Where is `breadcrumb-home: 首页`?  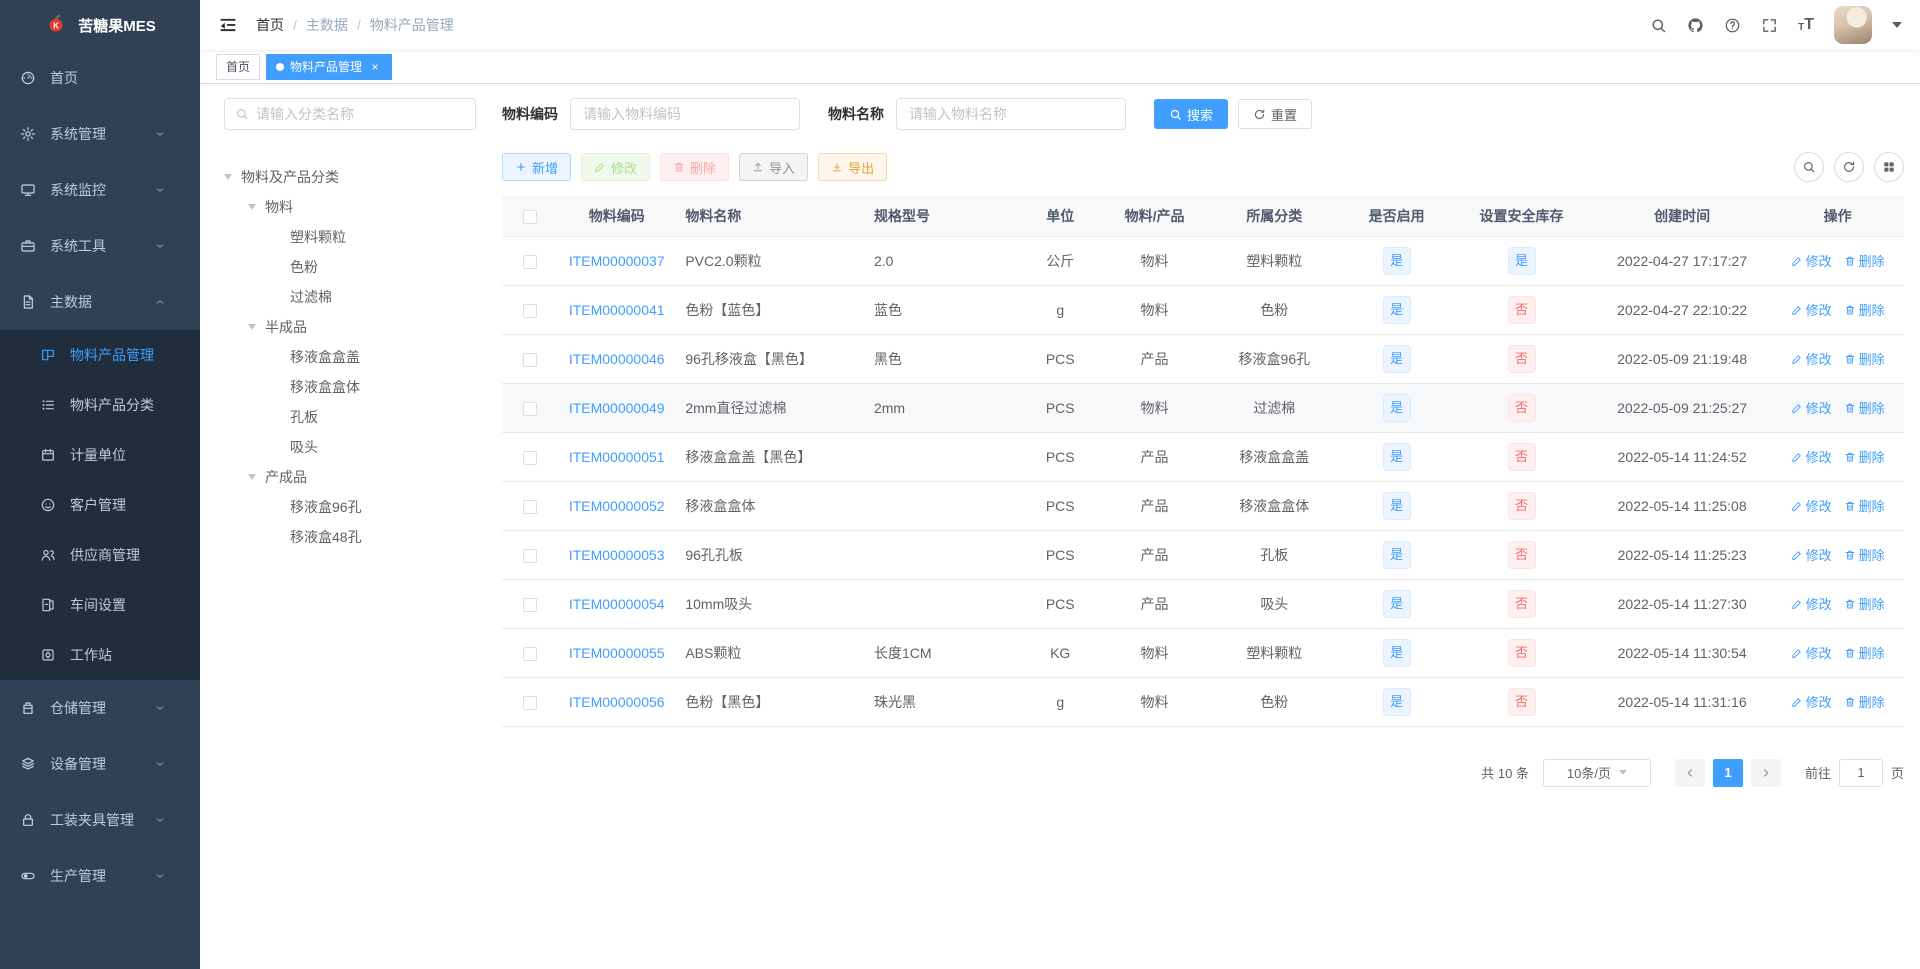 breadcrumb-home: 首页 is located at coordinates (270, 25).